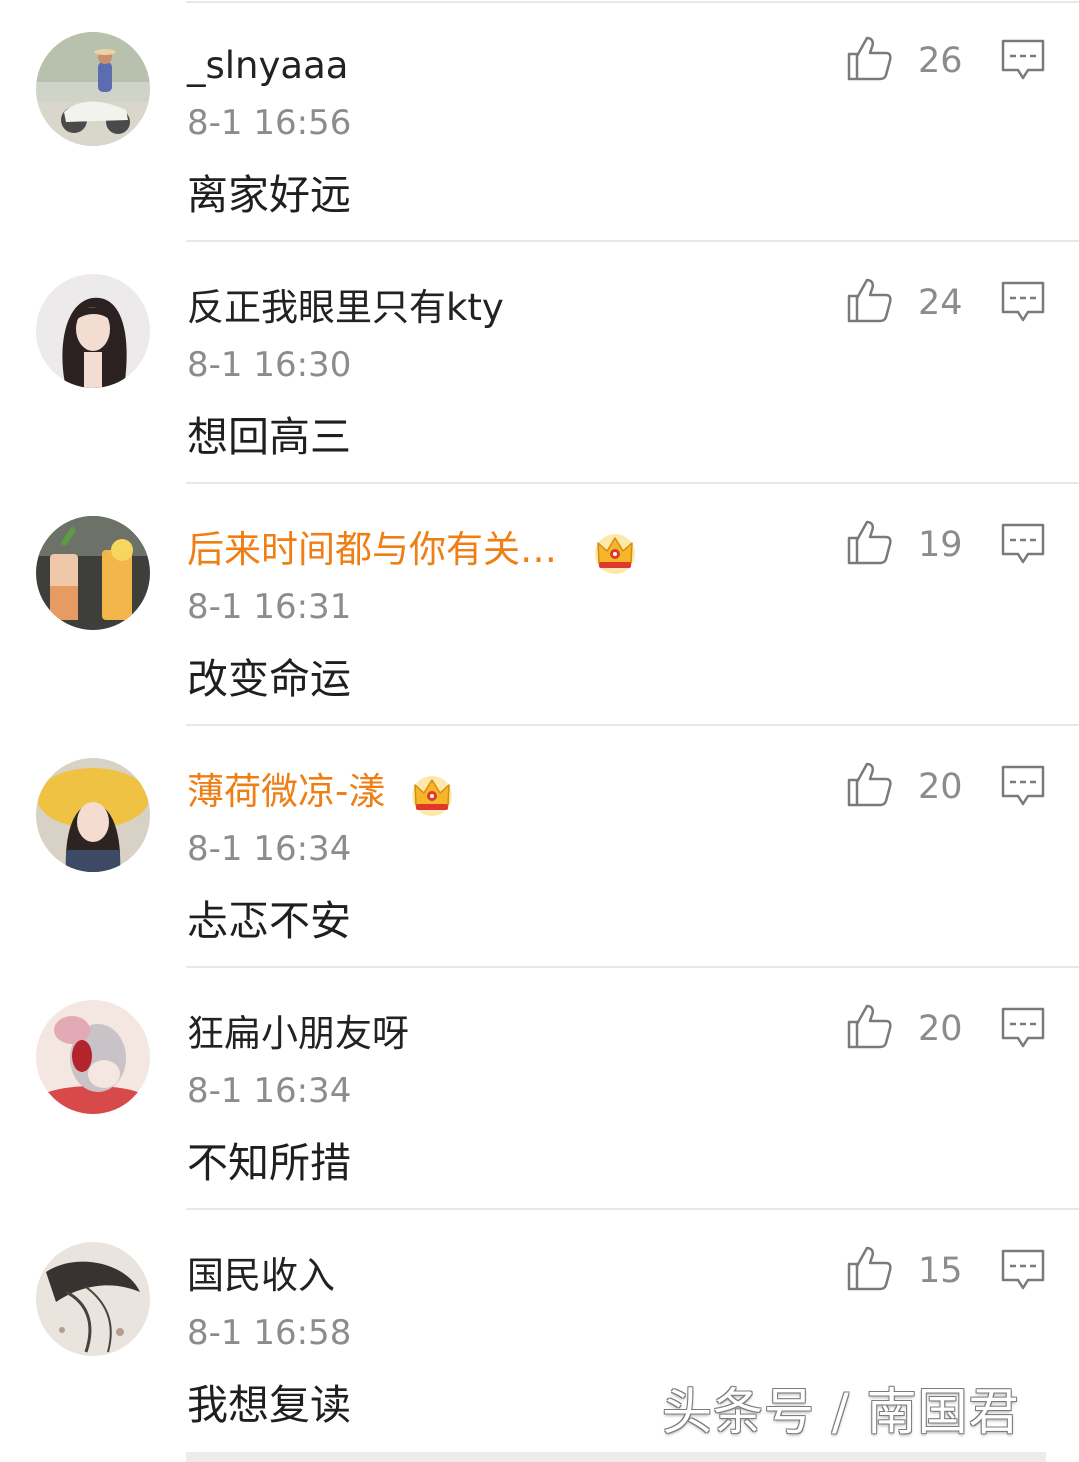 The height and width of the screenshot is (1462, 1079). Describe the element at coordinates (940, 303) in the screenshot. I see `like-count: 24` at that location.